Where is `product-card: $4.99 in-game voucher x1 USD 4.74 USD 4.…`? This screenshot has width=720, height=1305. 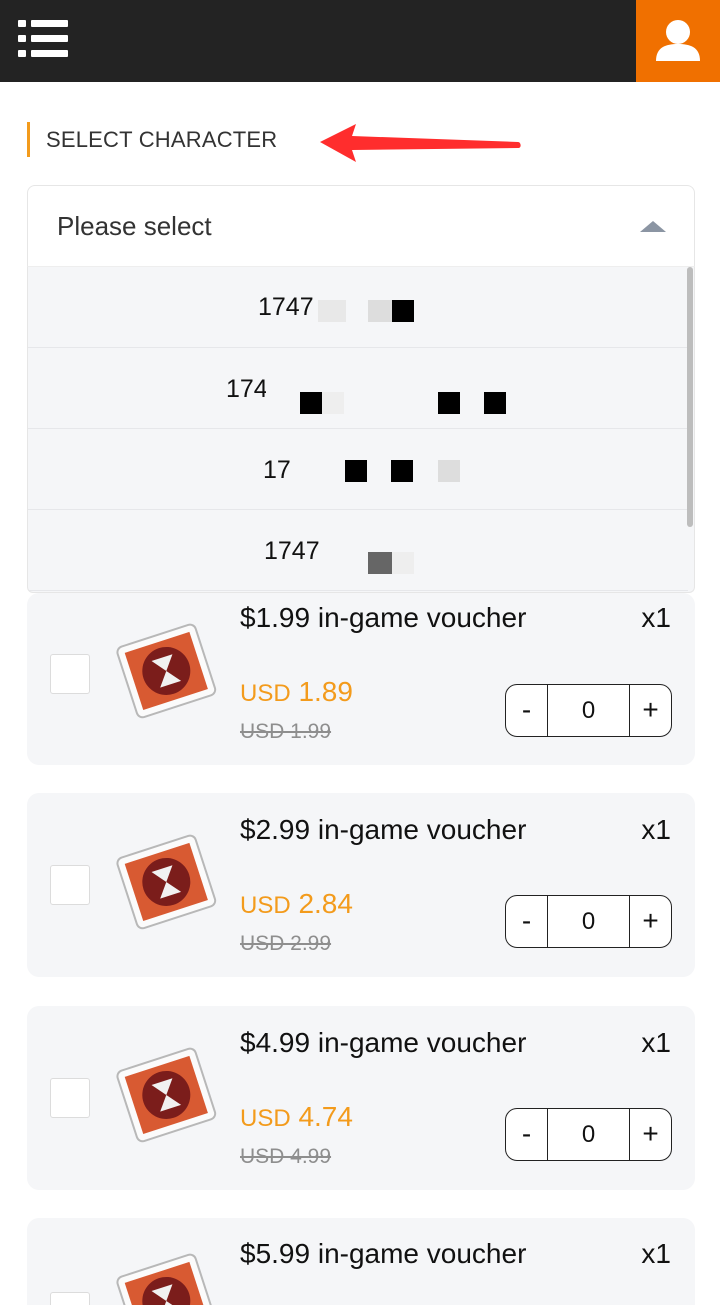 product-card: $4.99 in-game voucher x1 USD 4.74 USD 4.… is located at coordinates (361, 1098).